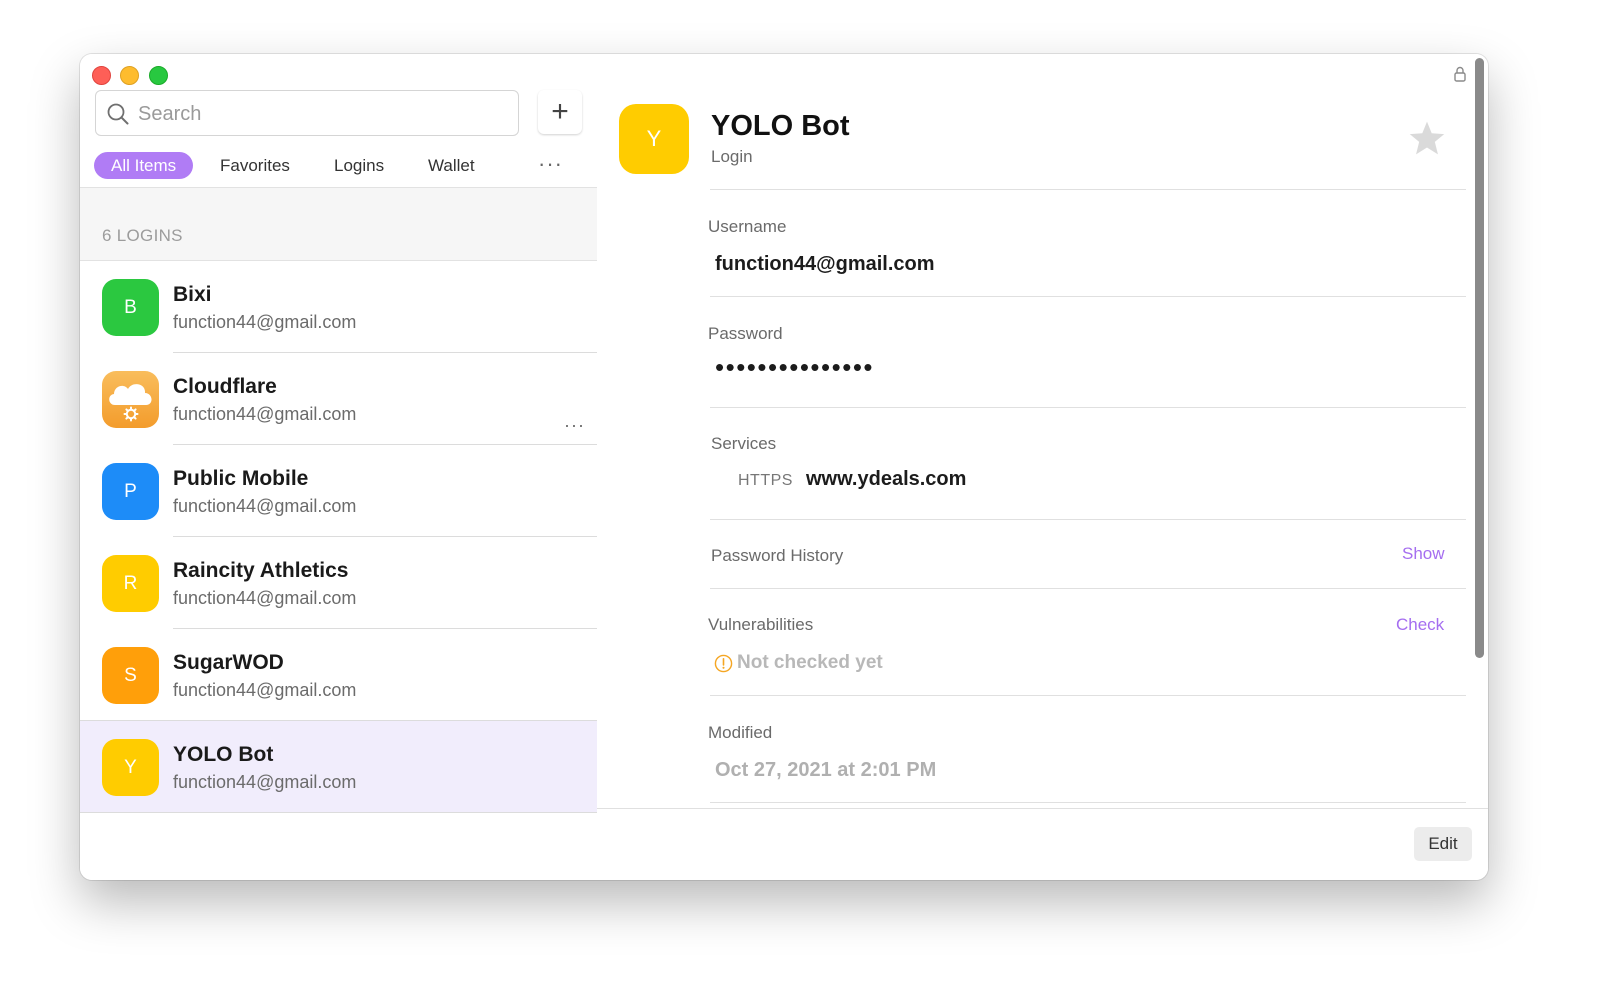 The height and width of the screenshot is (1006, 1600). I want to click on cloud-gear-icon, so click(130, 402).